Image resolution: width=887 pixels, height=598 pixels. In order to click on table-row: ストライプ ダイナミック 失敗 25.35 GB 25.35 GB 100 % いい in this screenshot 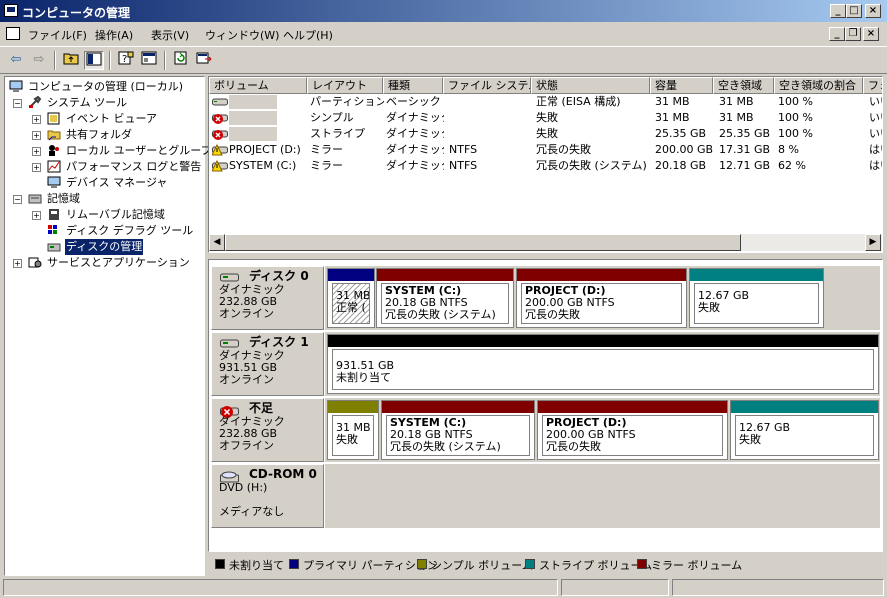, I will do `click(545, 134)`.